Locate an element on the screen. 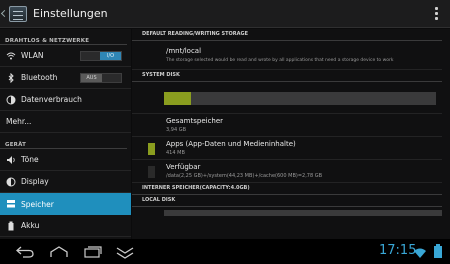  data-usage-icon is located at coordinates (11, 100).